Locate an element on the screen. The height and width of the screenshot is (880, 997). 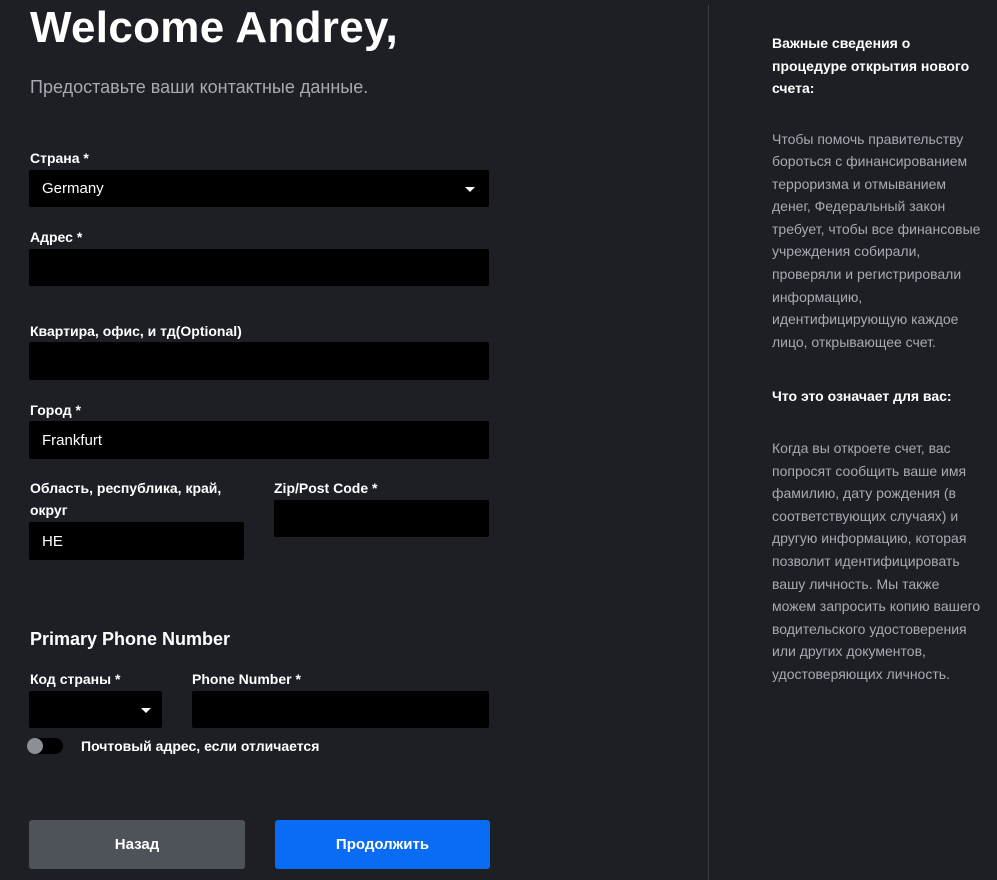
phone-number-label: Phone Number * is located at coordinates (246, 679).